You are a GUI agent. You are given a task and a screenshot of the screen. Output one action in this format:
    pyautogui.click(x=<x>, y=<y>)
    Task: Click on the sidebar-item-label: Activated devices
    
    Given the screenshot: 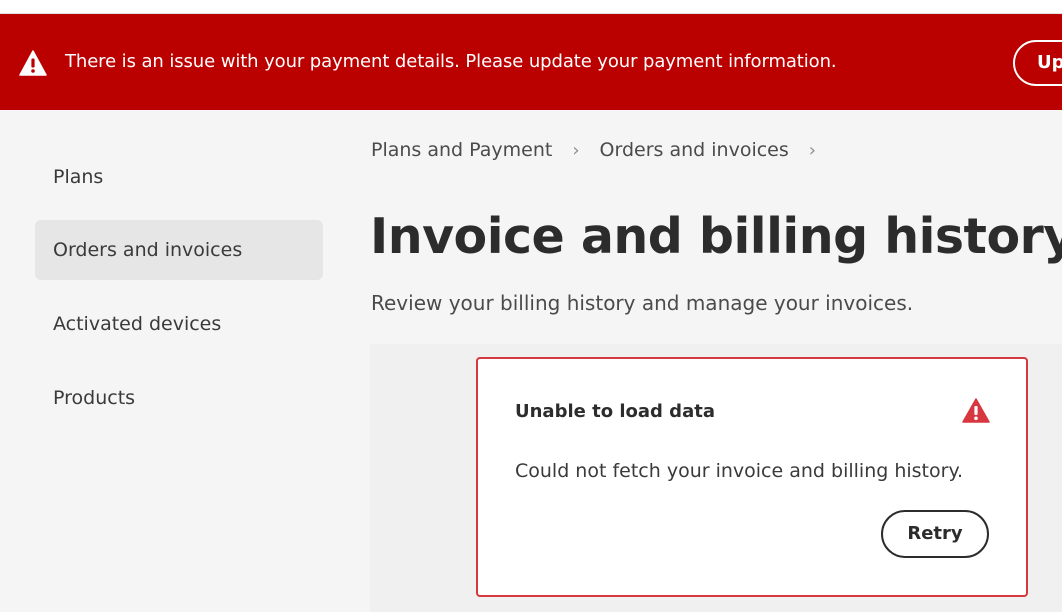 What is the action you would take?
    pyautogui.click(x=137, y=324)
    